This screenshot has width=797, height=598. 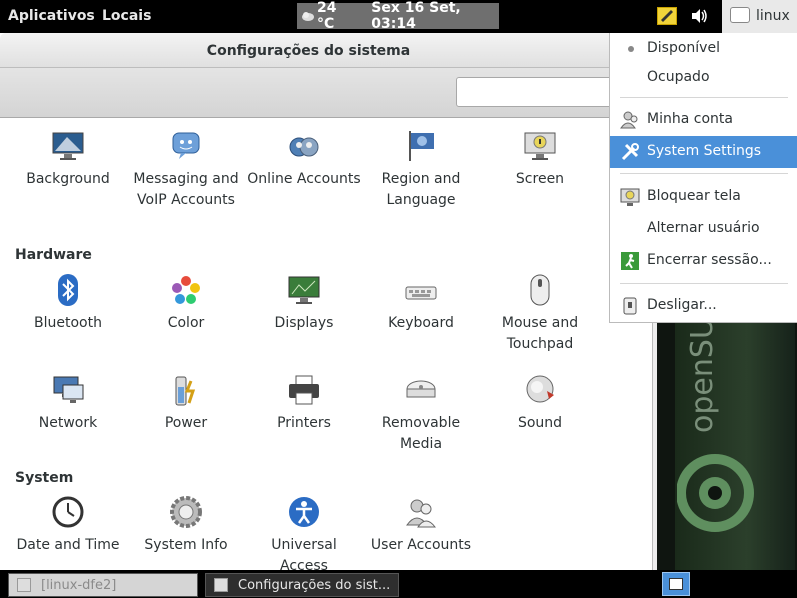 What do you see at coordinates (702, 378) in the screenshot?
I see `wallpaper-brand: openSUSE` at bounding box center [702, 378].